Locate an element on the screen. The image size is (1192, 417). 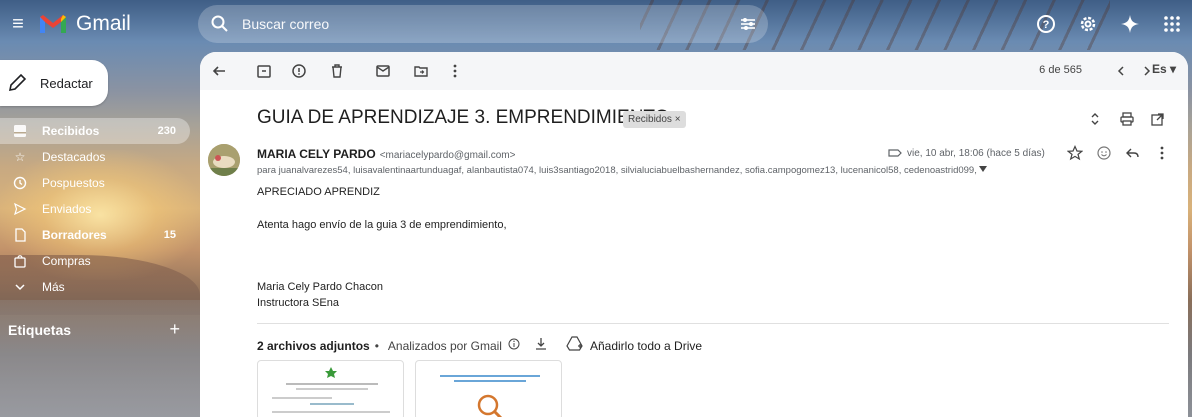
unread-count: 230 is located at coordinates (166, 131).